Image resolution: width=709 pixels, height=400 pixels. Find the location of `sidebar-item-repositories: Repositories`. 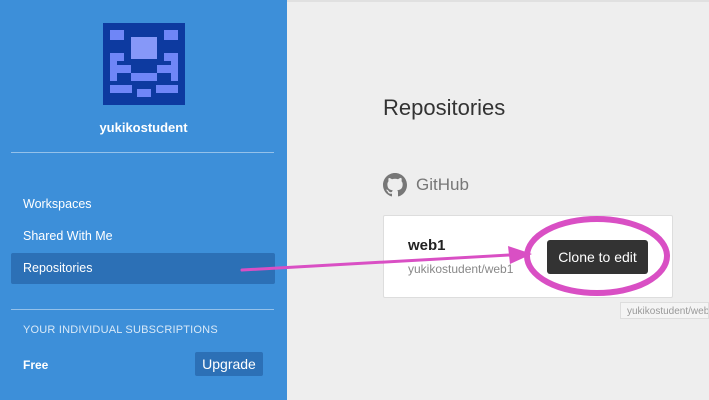

sidebar-item-repositories: Repositories is located at coordinates (143, 268).